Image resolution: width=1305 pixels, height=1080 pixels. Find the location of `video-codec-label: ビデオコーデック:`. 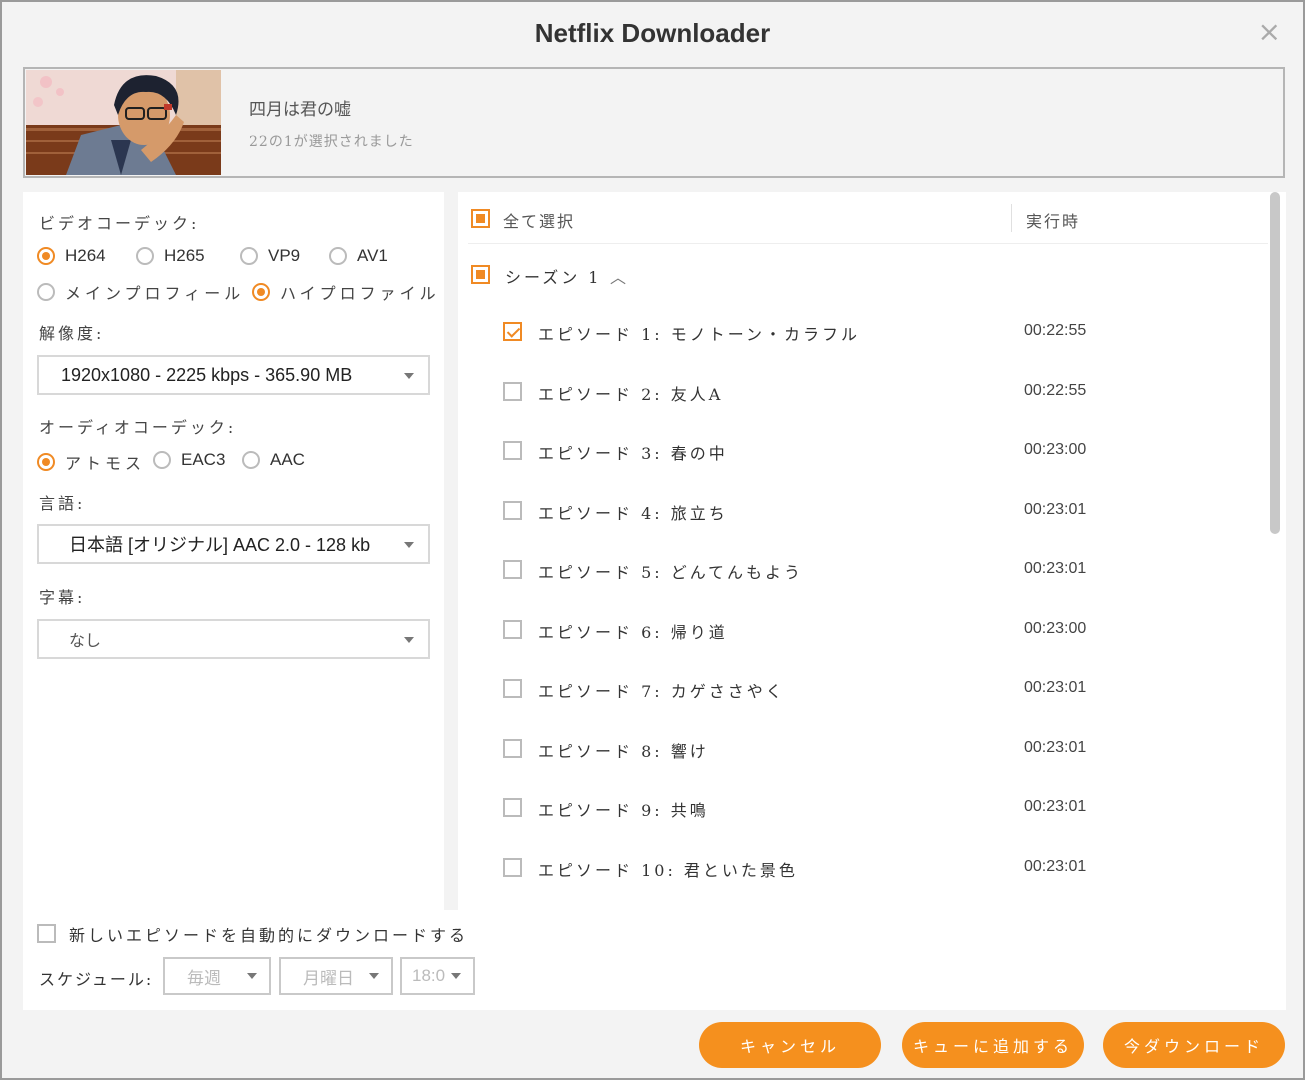

video-codec-label: ビデオコーデック: is located at coordinates (119, 223).